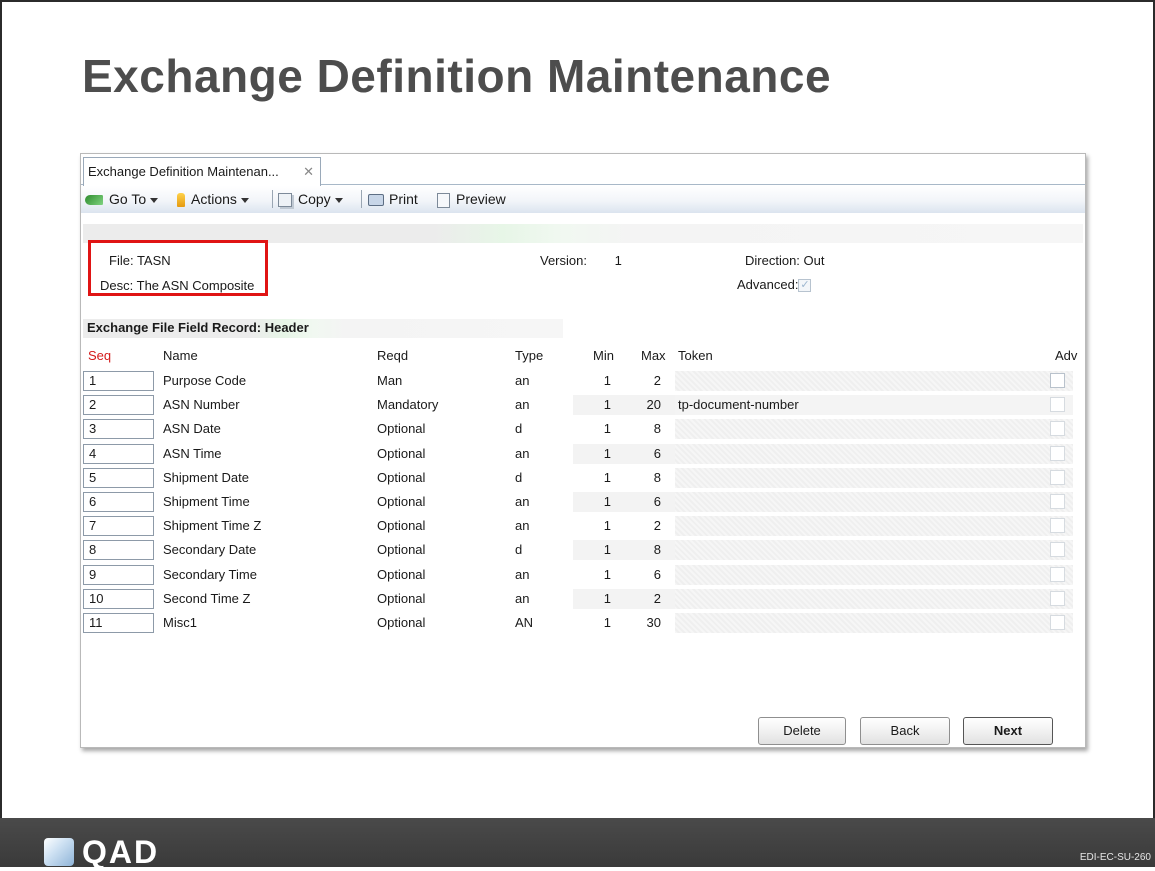 Image resolution: width=1155 pixels, height=871 pixels. Describe the element at coordinates (1008, 731) in the screenshot. I see `next-button: Next` at that location.